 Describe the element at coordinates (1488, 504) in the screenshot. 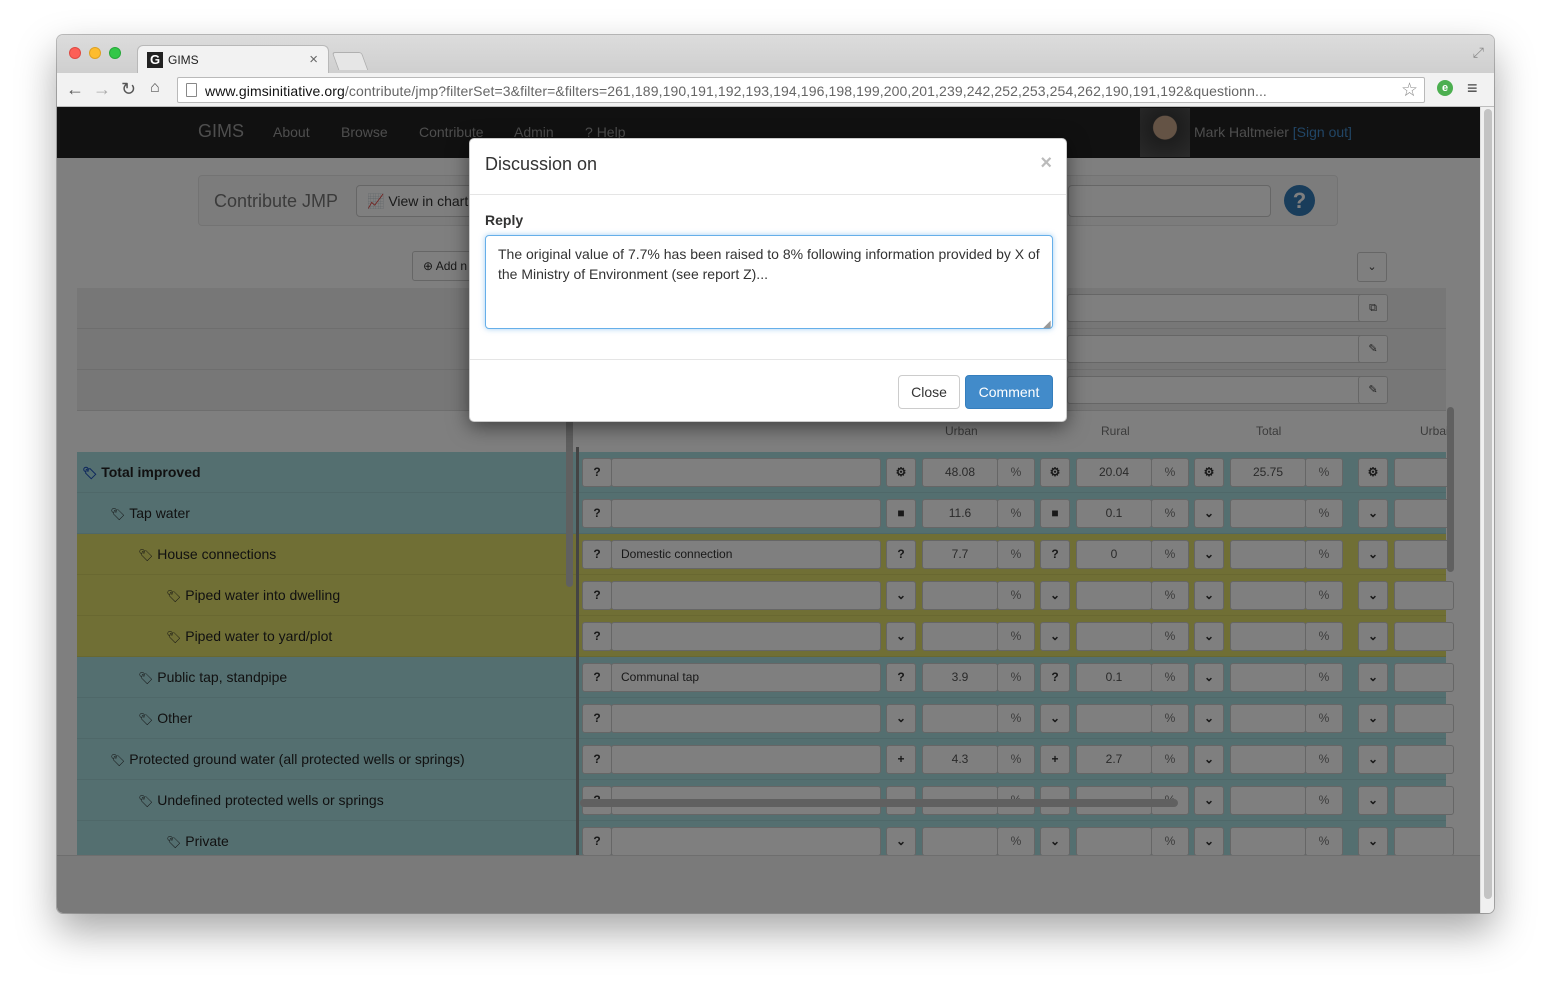

I see `page-scrollbar-thumb` at that location.